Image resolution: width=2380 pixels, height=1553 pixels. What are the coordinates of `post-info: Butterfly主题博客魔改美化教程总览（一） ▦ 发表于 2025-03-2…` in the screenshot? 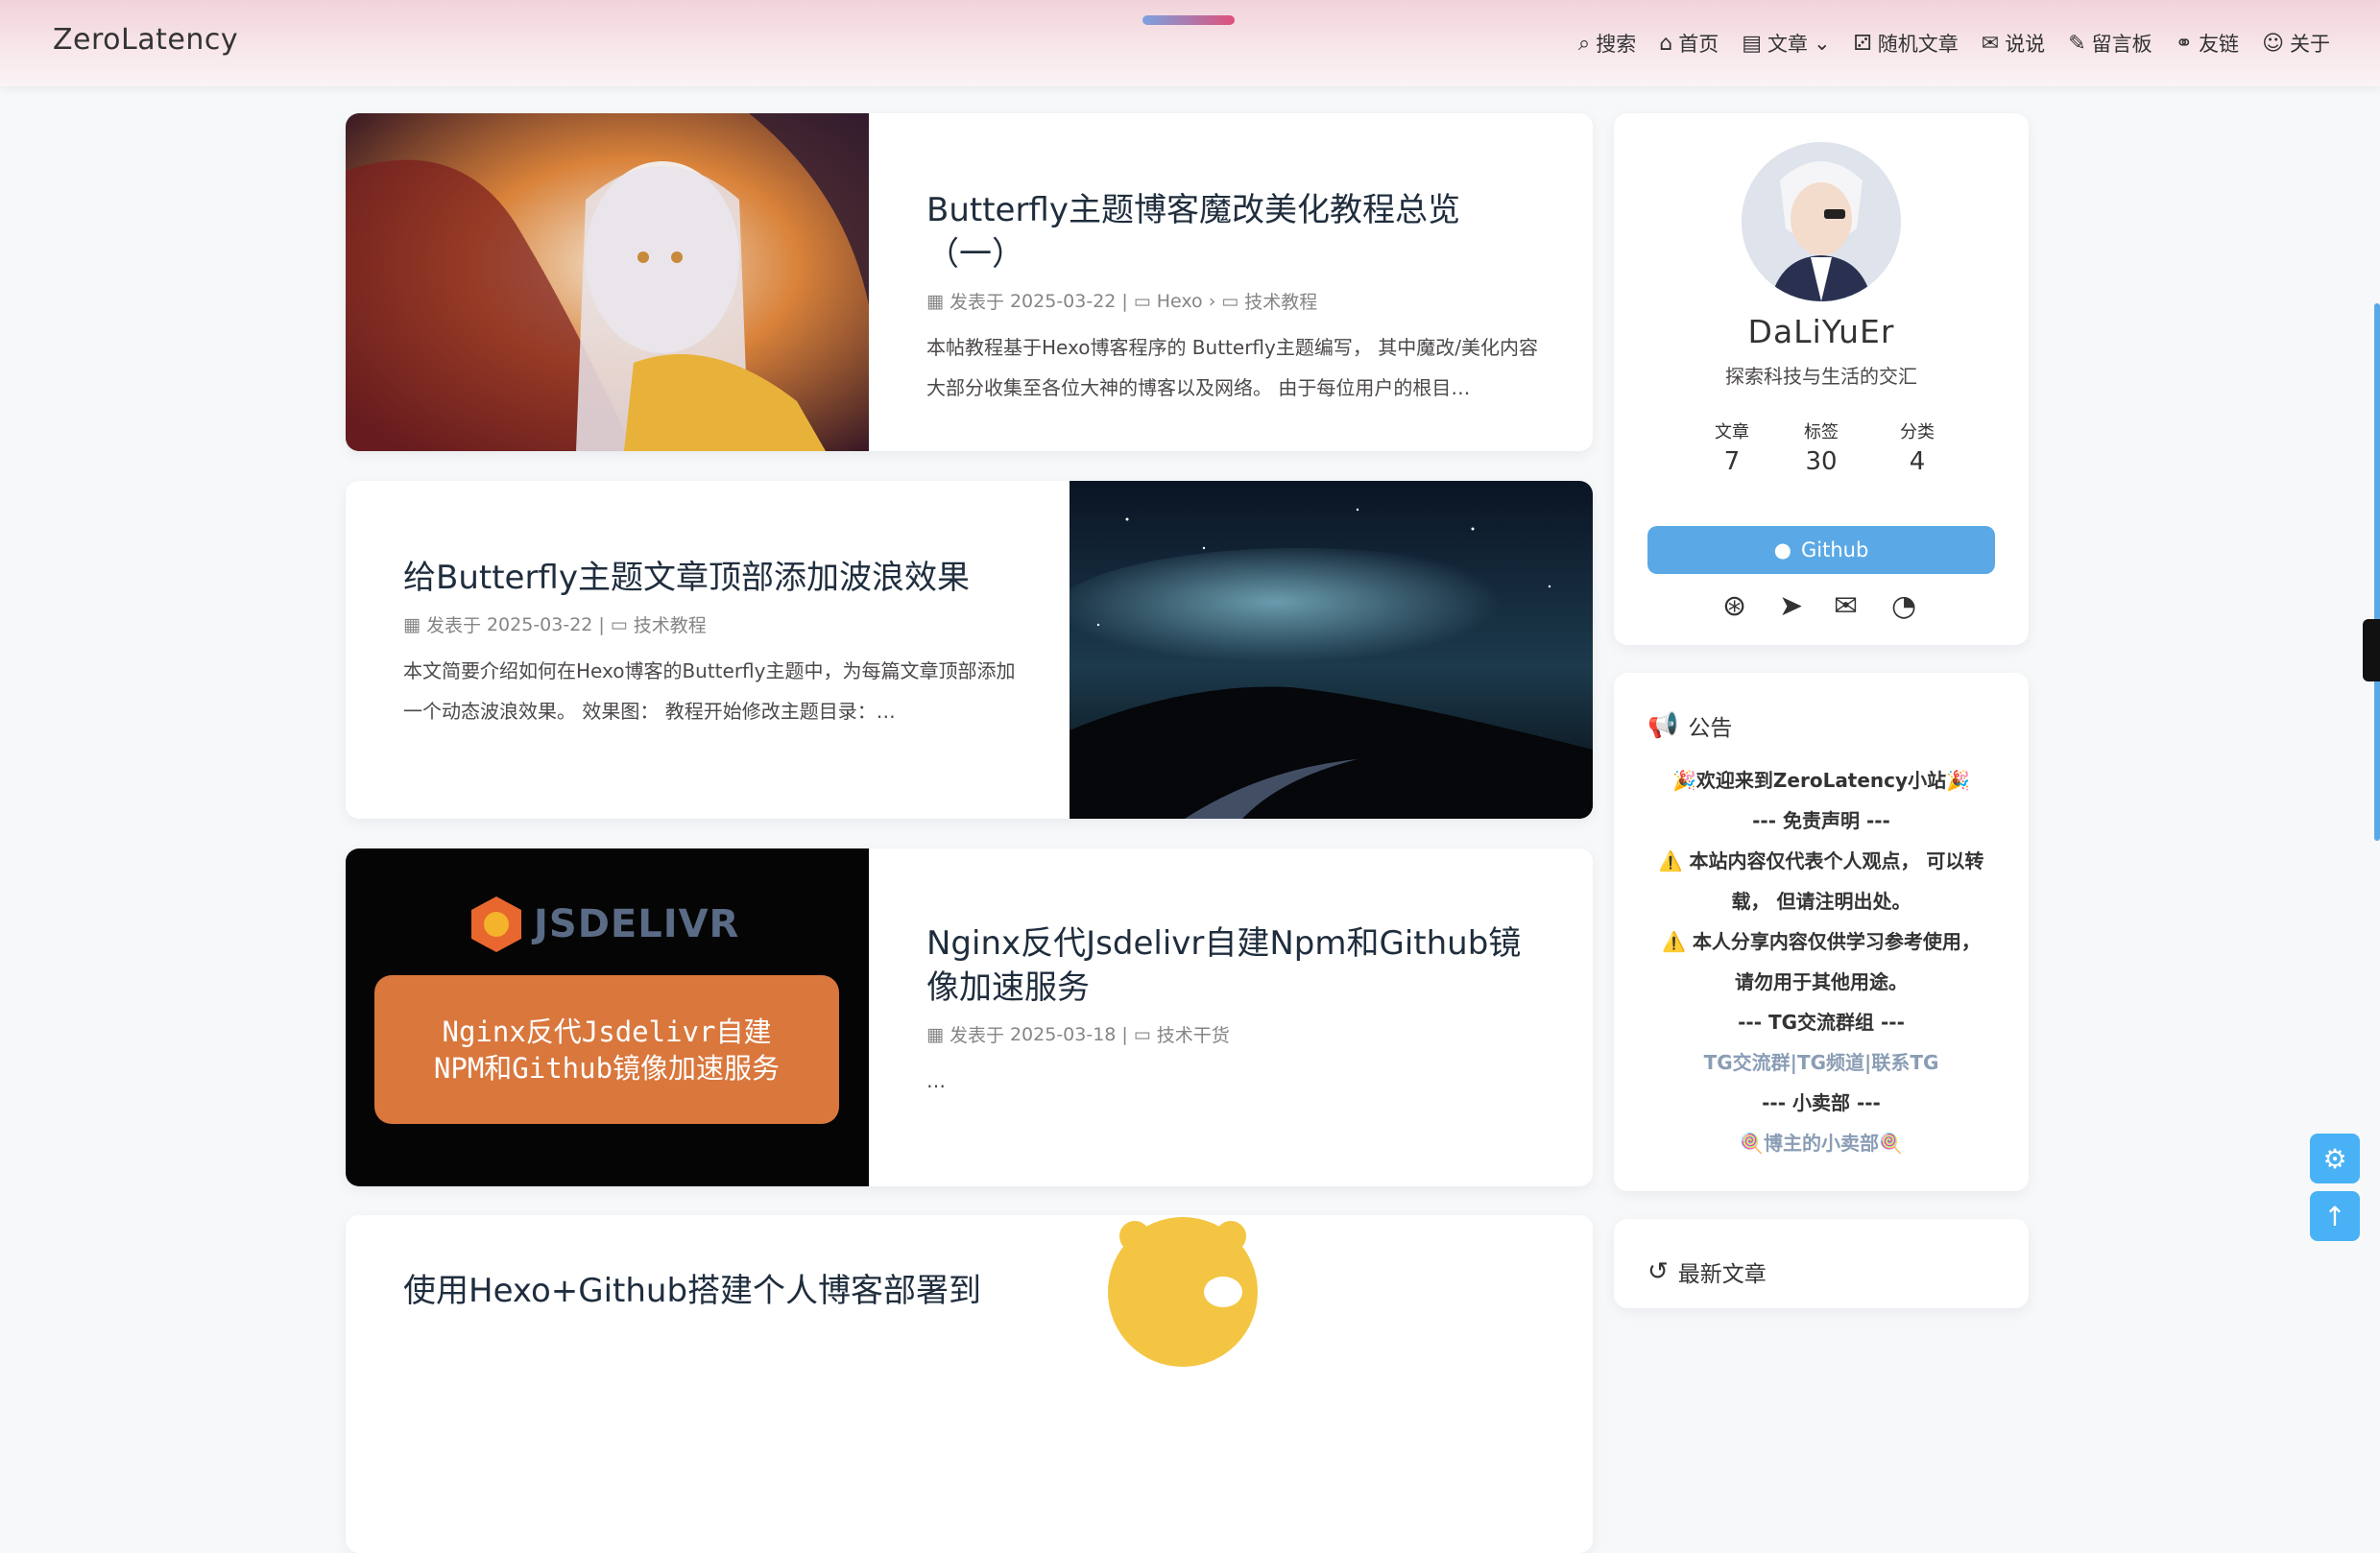 It's located at (1234, 298).